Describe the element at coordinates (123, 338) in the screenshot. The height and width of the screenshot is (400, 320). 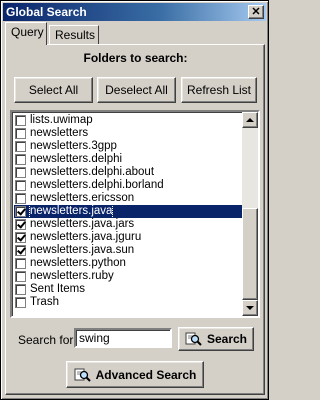
I see `search-input` at that location.